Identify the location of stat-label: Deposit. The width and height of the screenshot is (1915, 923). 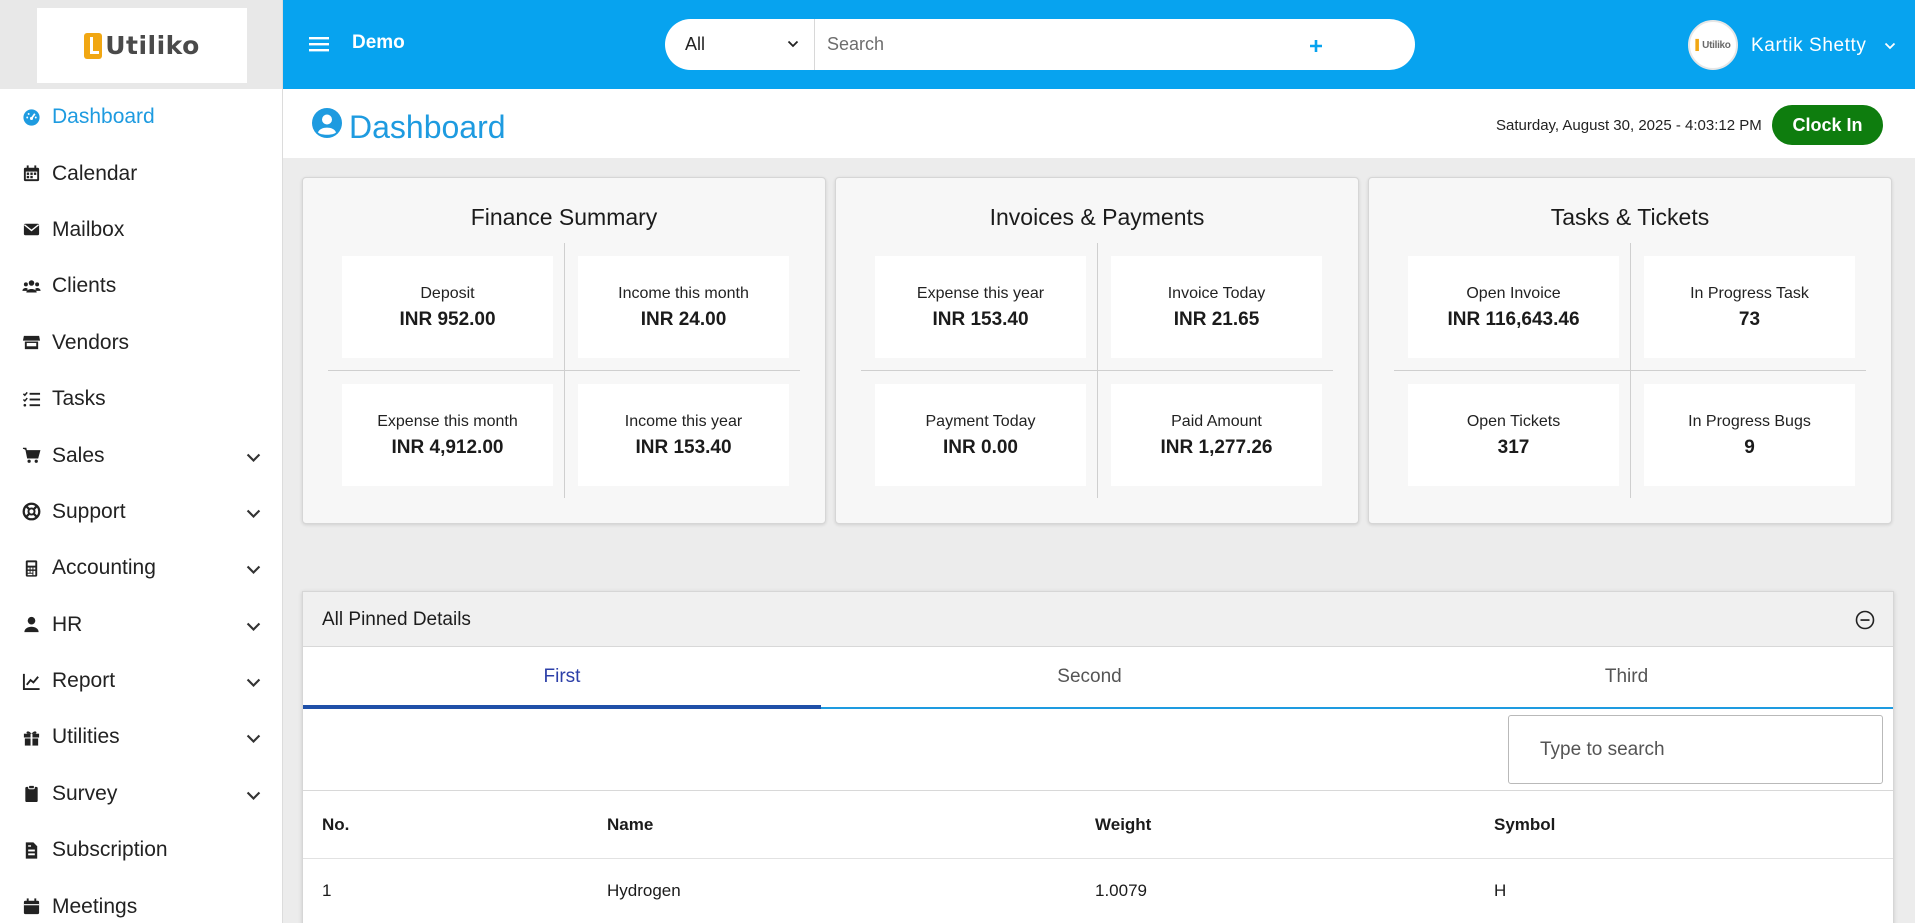
(447, 293).